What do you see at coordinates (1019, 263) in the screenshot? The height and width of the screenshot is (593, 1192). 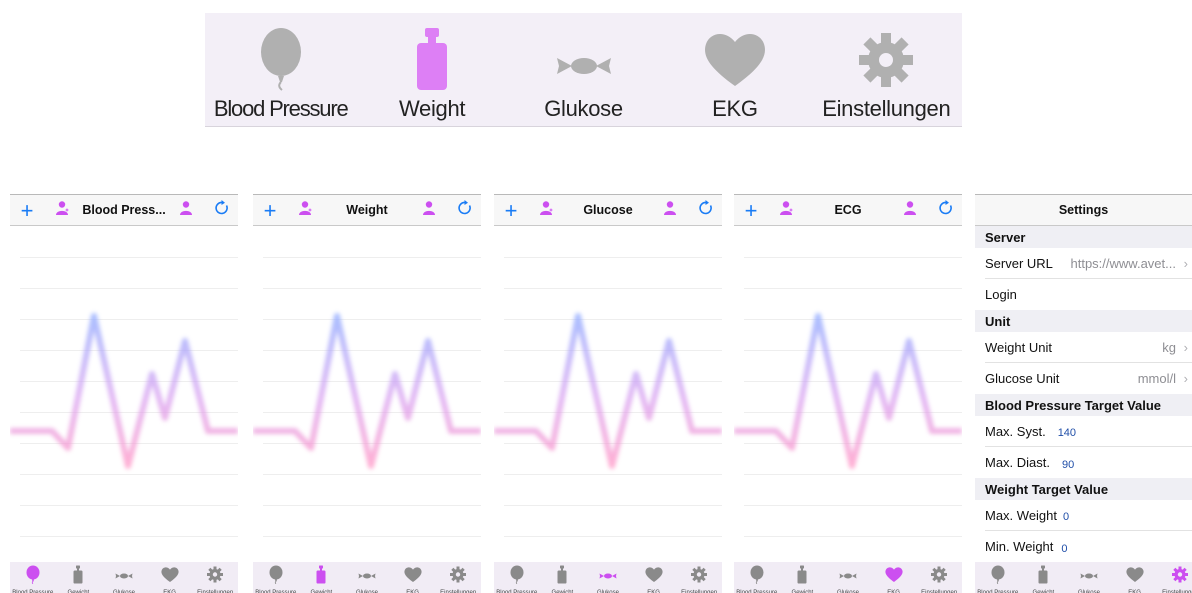 I see `row-label: Server URL` at bounding box center [1019, 263].